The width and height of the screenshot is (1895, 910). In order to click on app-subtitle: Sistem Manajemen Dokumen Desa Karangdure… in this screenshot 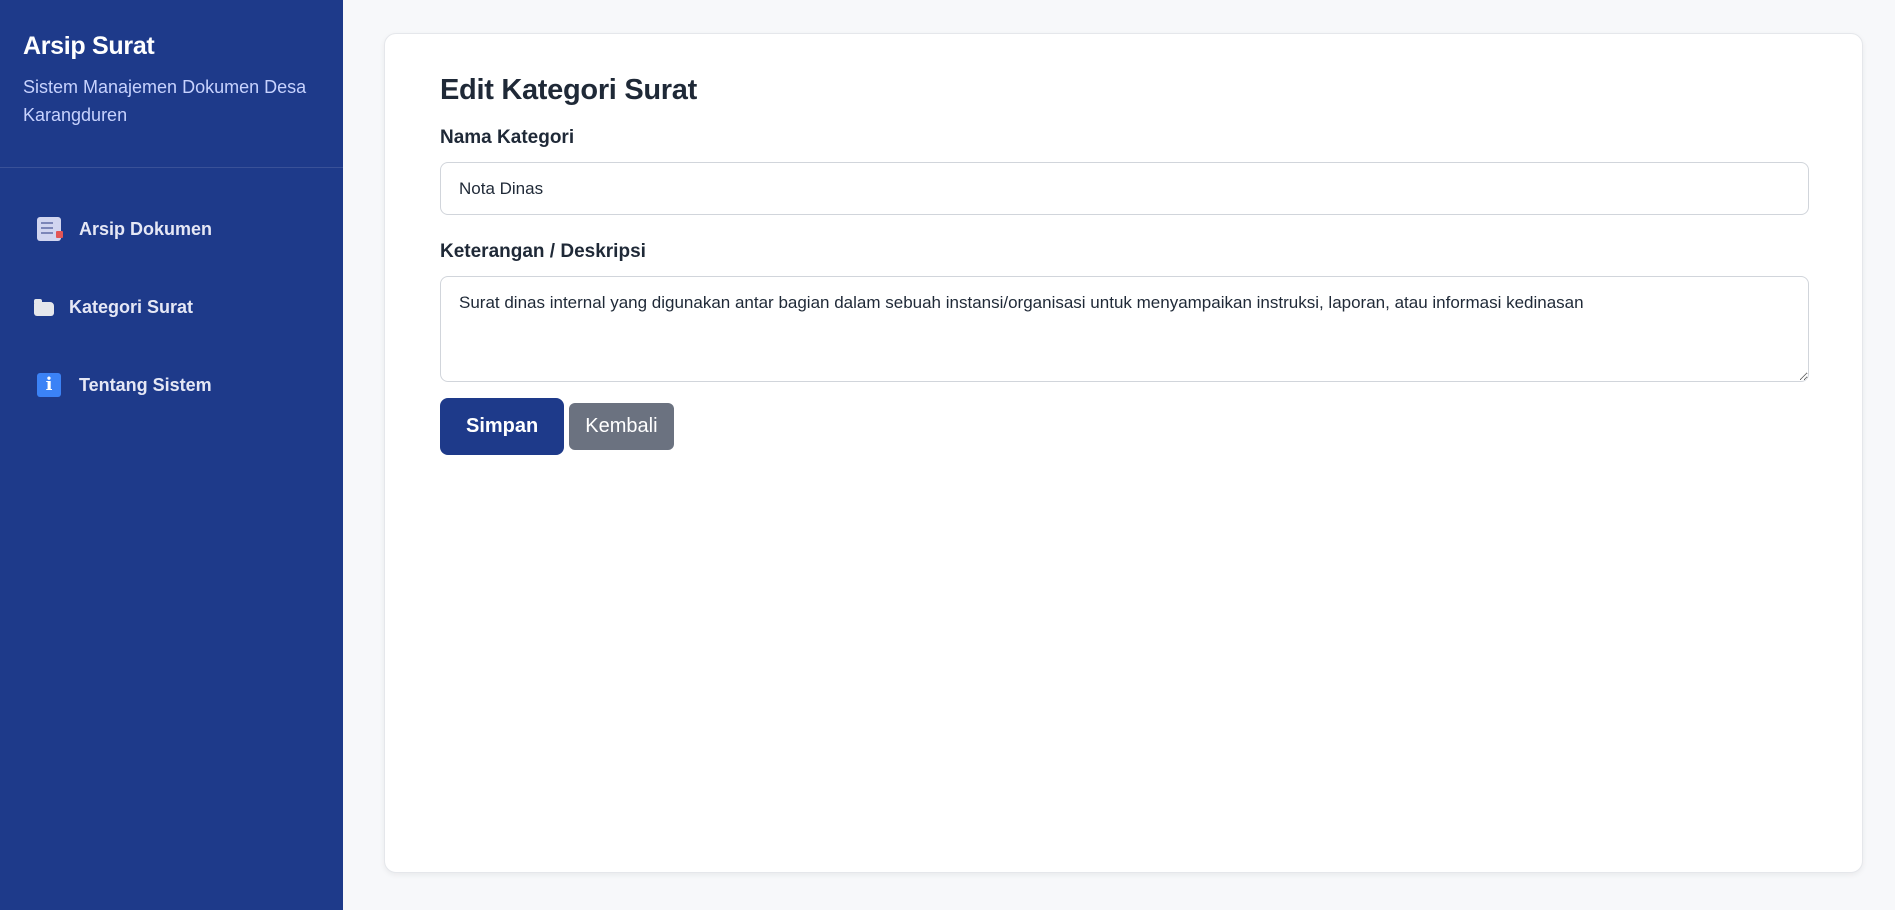, I will do `click(165, 101)`.